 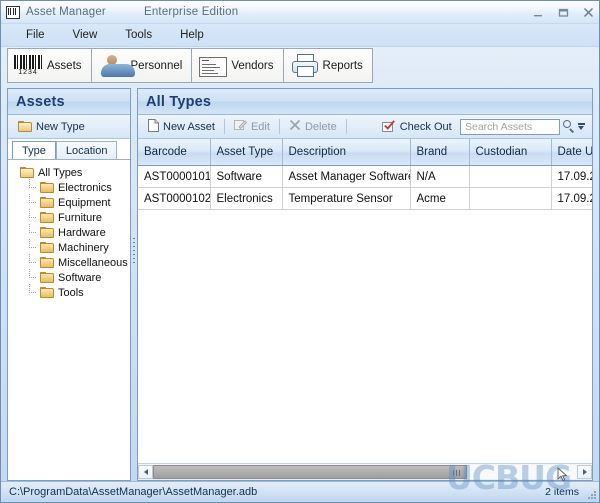 I want to click on tree-node-equipment: Equipment, so click(x=69, y=202).